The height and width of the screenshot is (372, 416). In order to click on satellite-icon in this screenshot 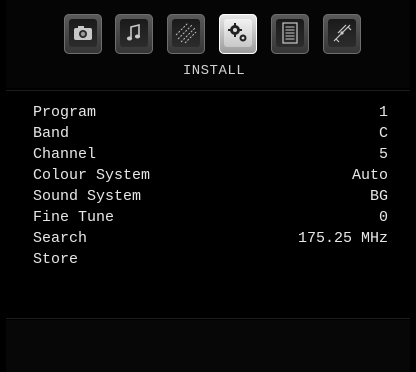, I will do `click(342, 33)`.